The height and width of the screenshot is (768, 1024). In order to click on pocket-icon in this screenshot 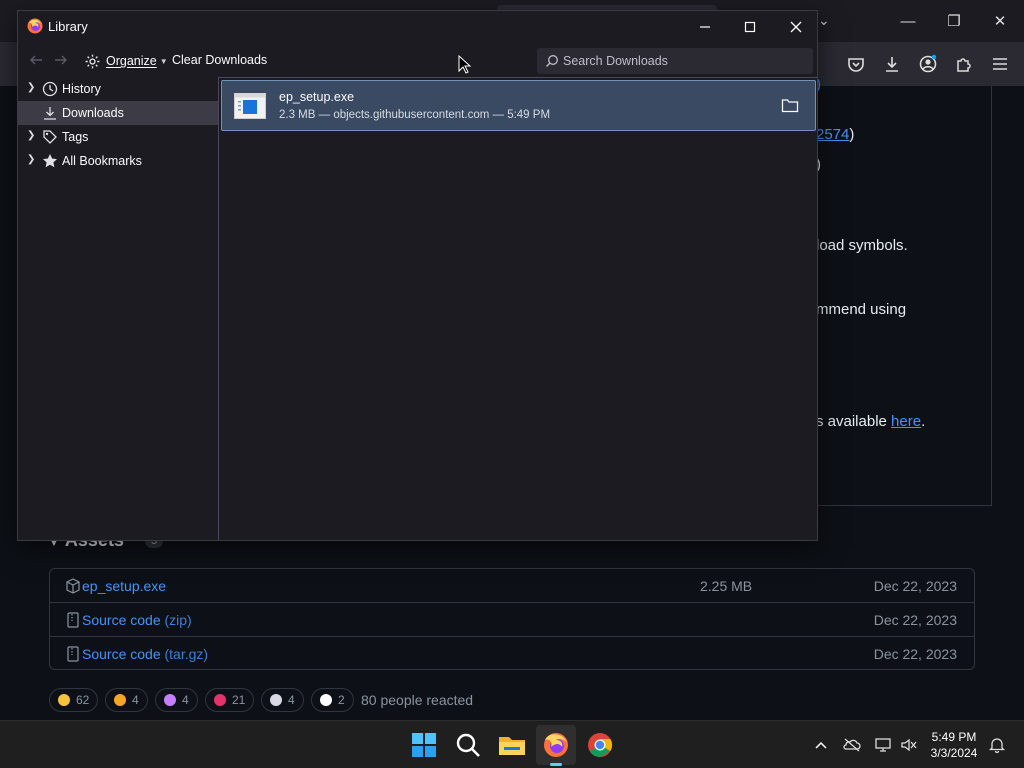, I will do `click(856, 64)`.